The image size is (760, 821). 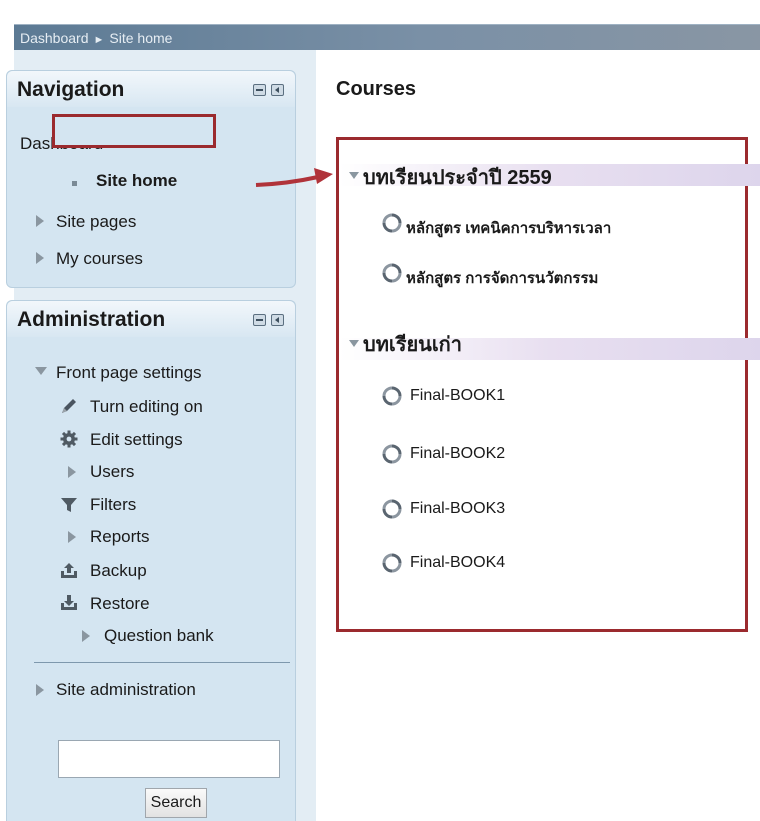 What do you see at coordinates (112, 472) in the screenshot?
I see `admin-users: Users` at bounding box center [112, 472].